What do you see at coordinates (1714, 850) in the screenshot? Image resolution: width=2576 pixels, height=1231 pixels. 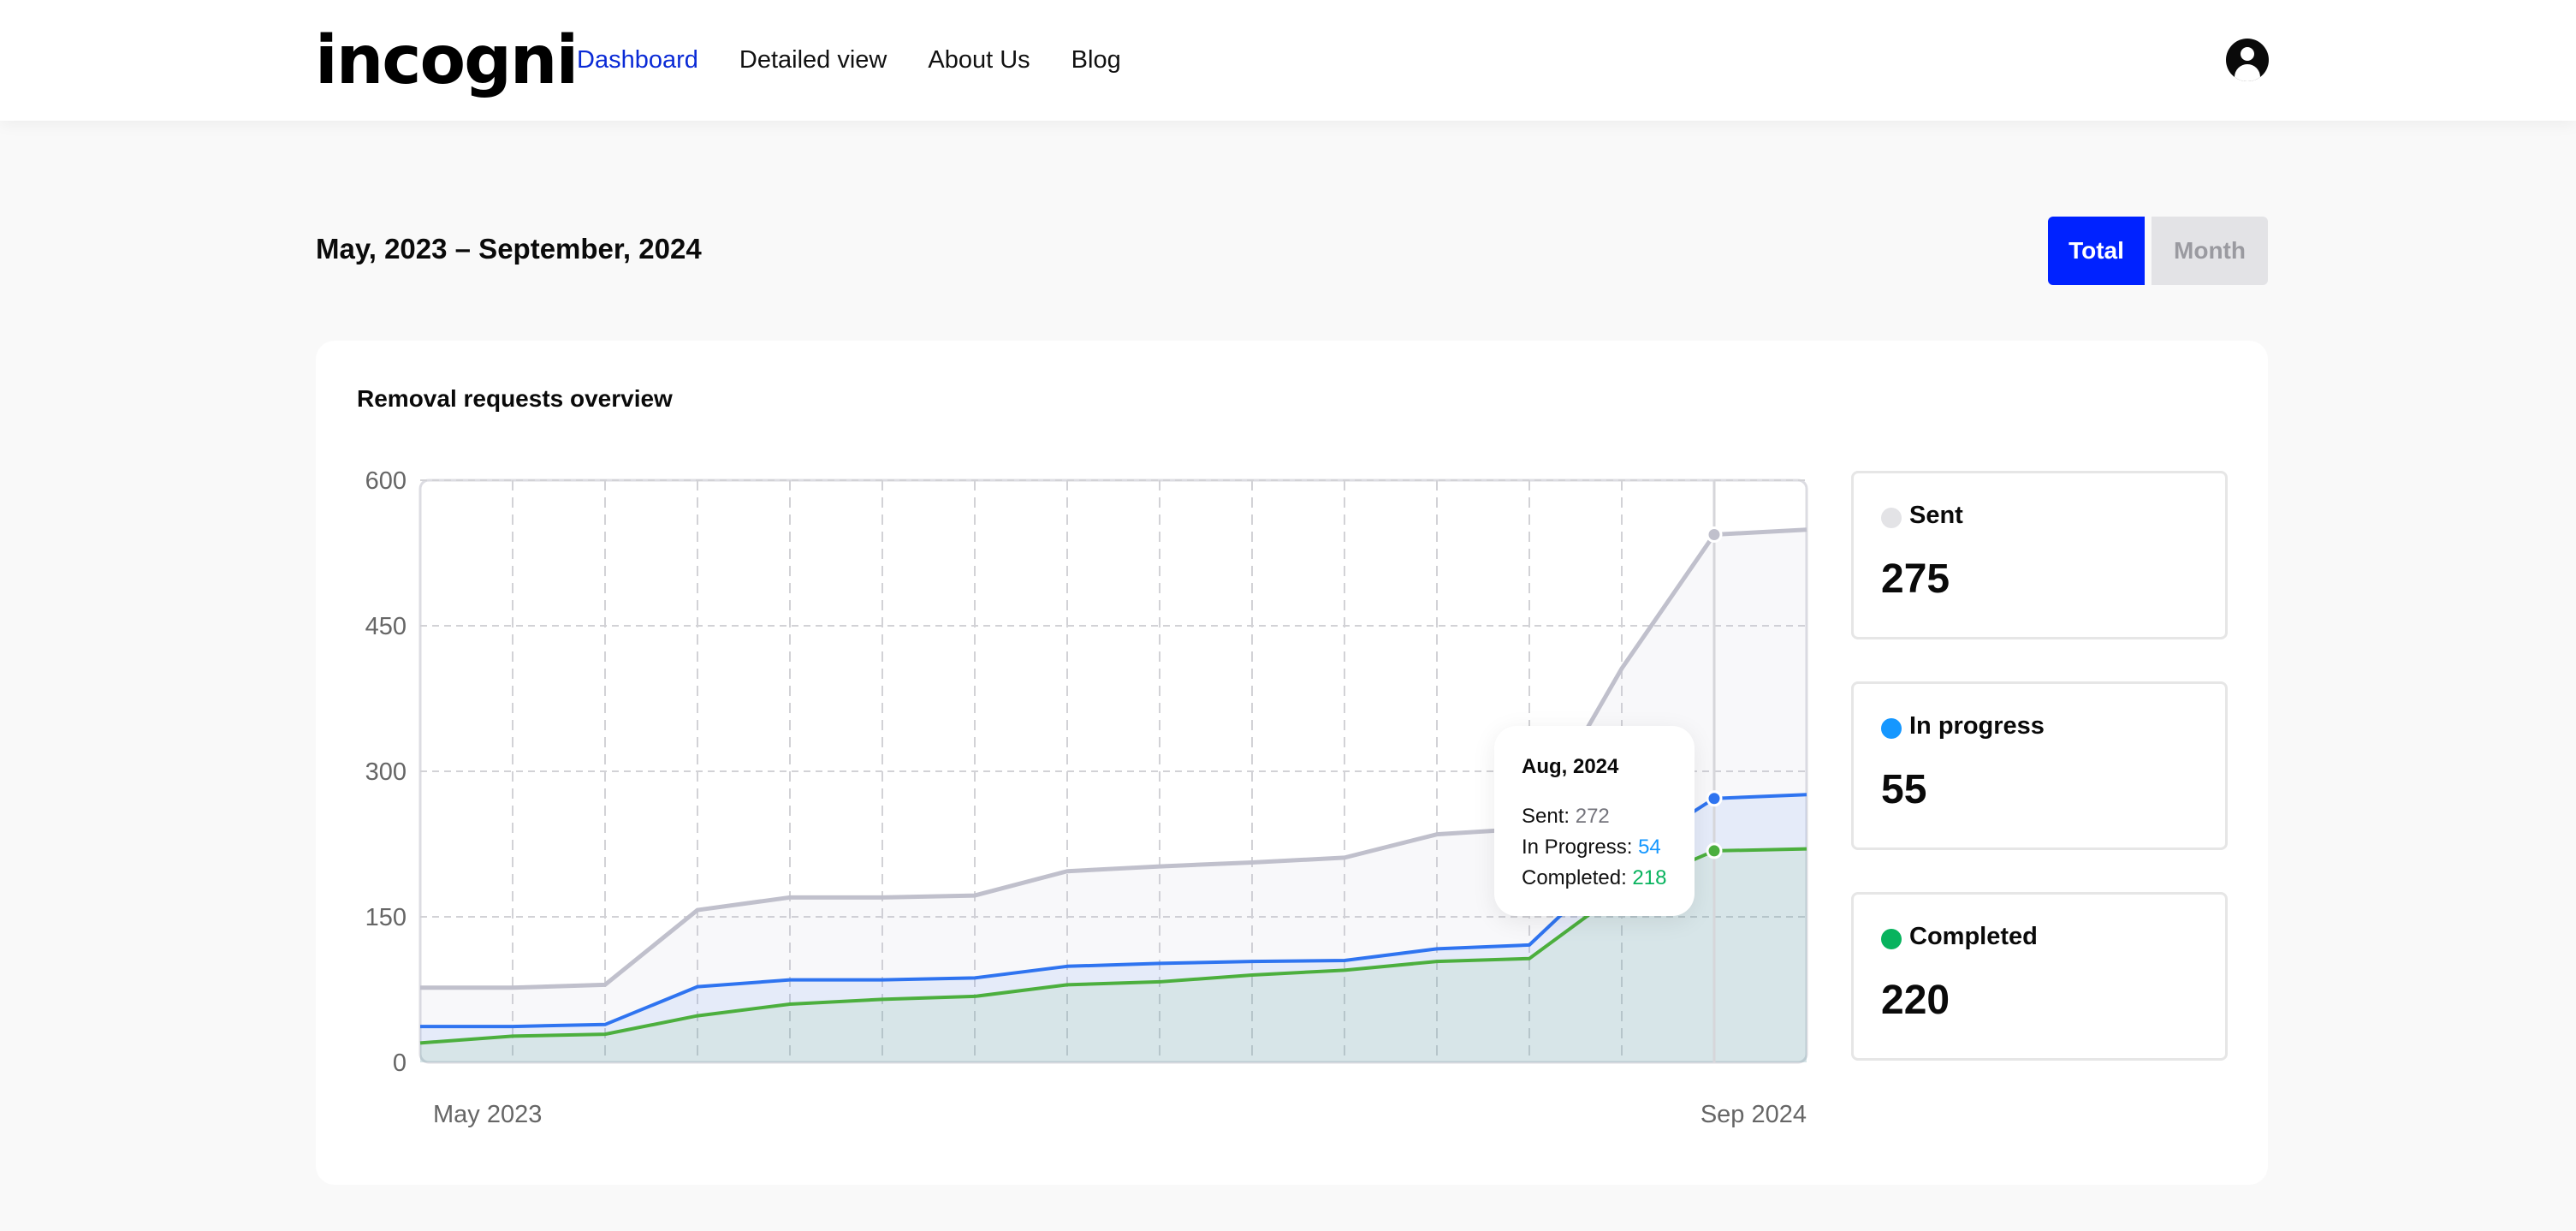 I see `completed-highlight-point` at bounding box center [1714, 850].